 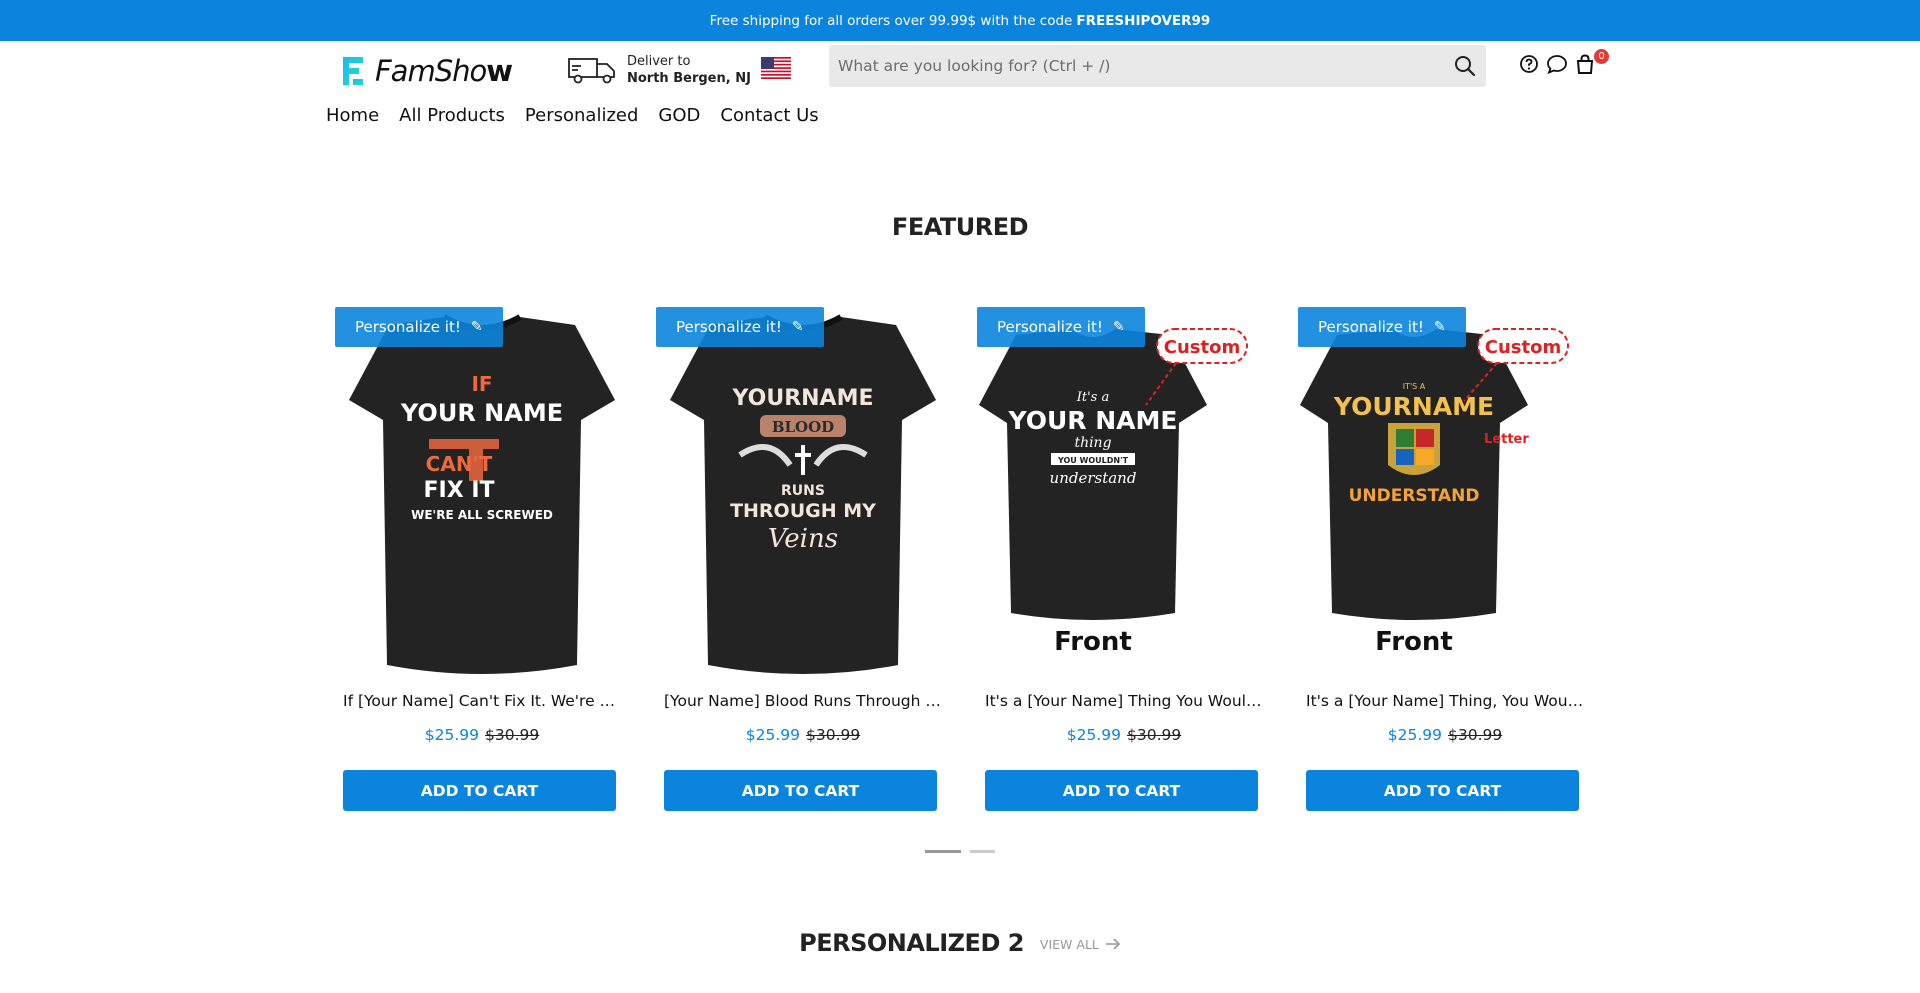 I want to click on shirt-text: RUNS, so click(x=803, y=491).